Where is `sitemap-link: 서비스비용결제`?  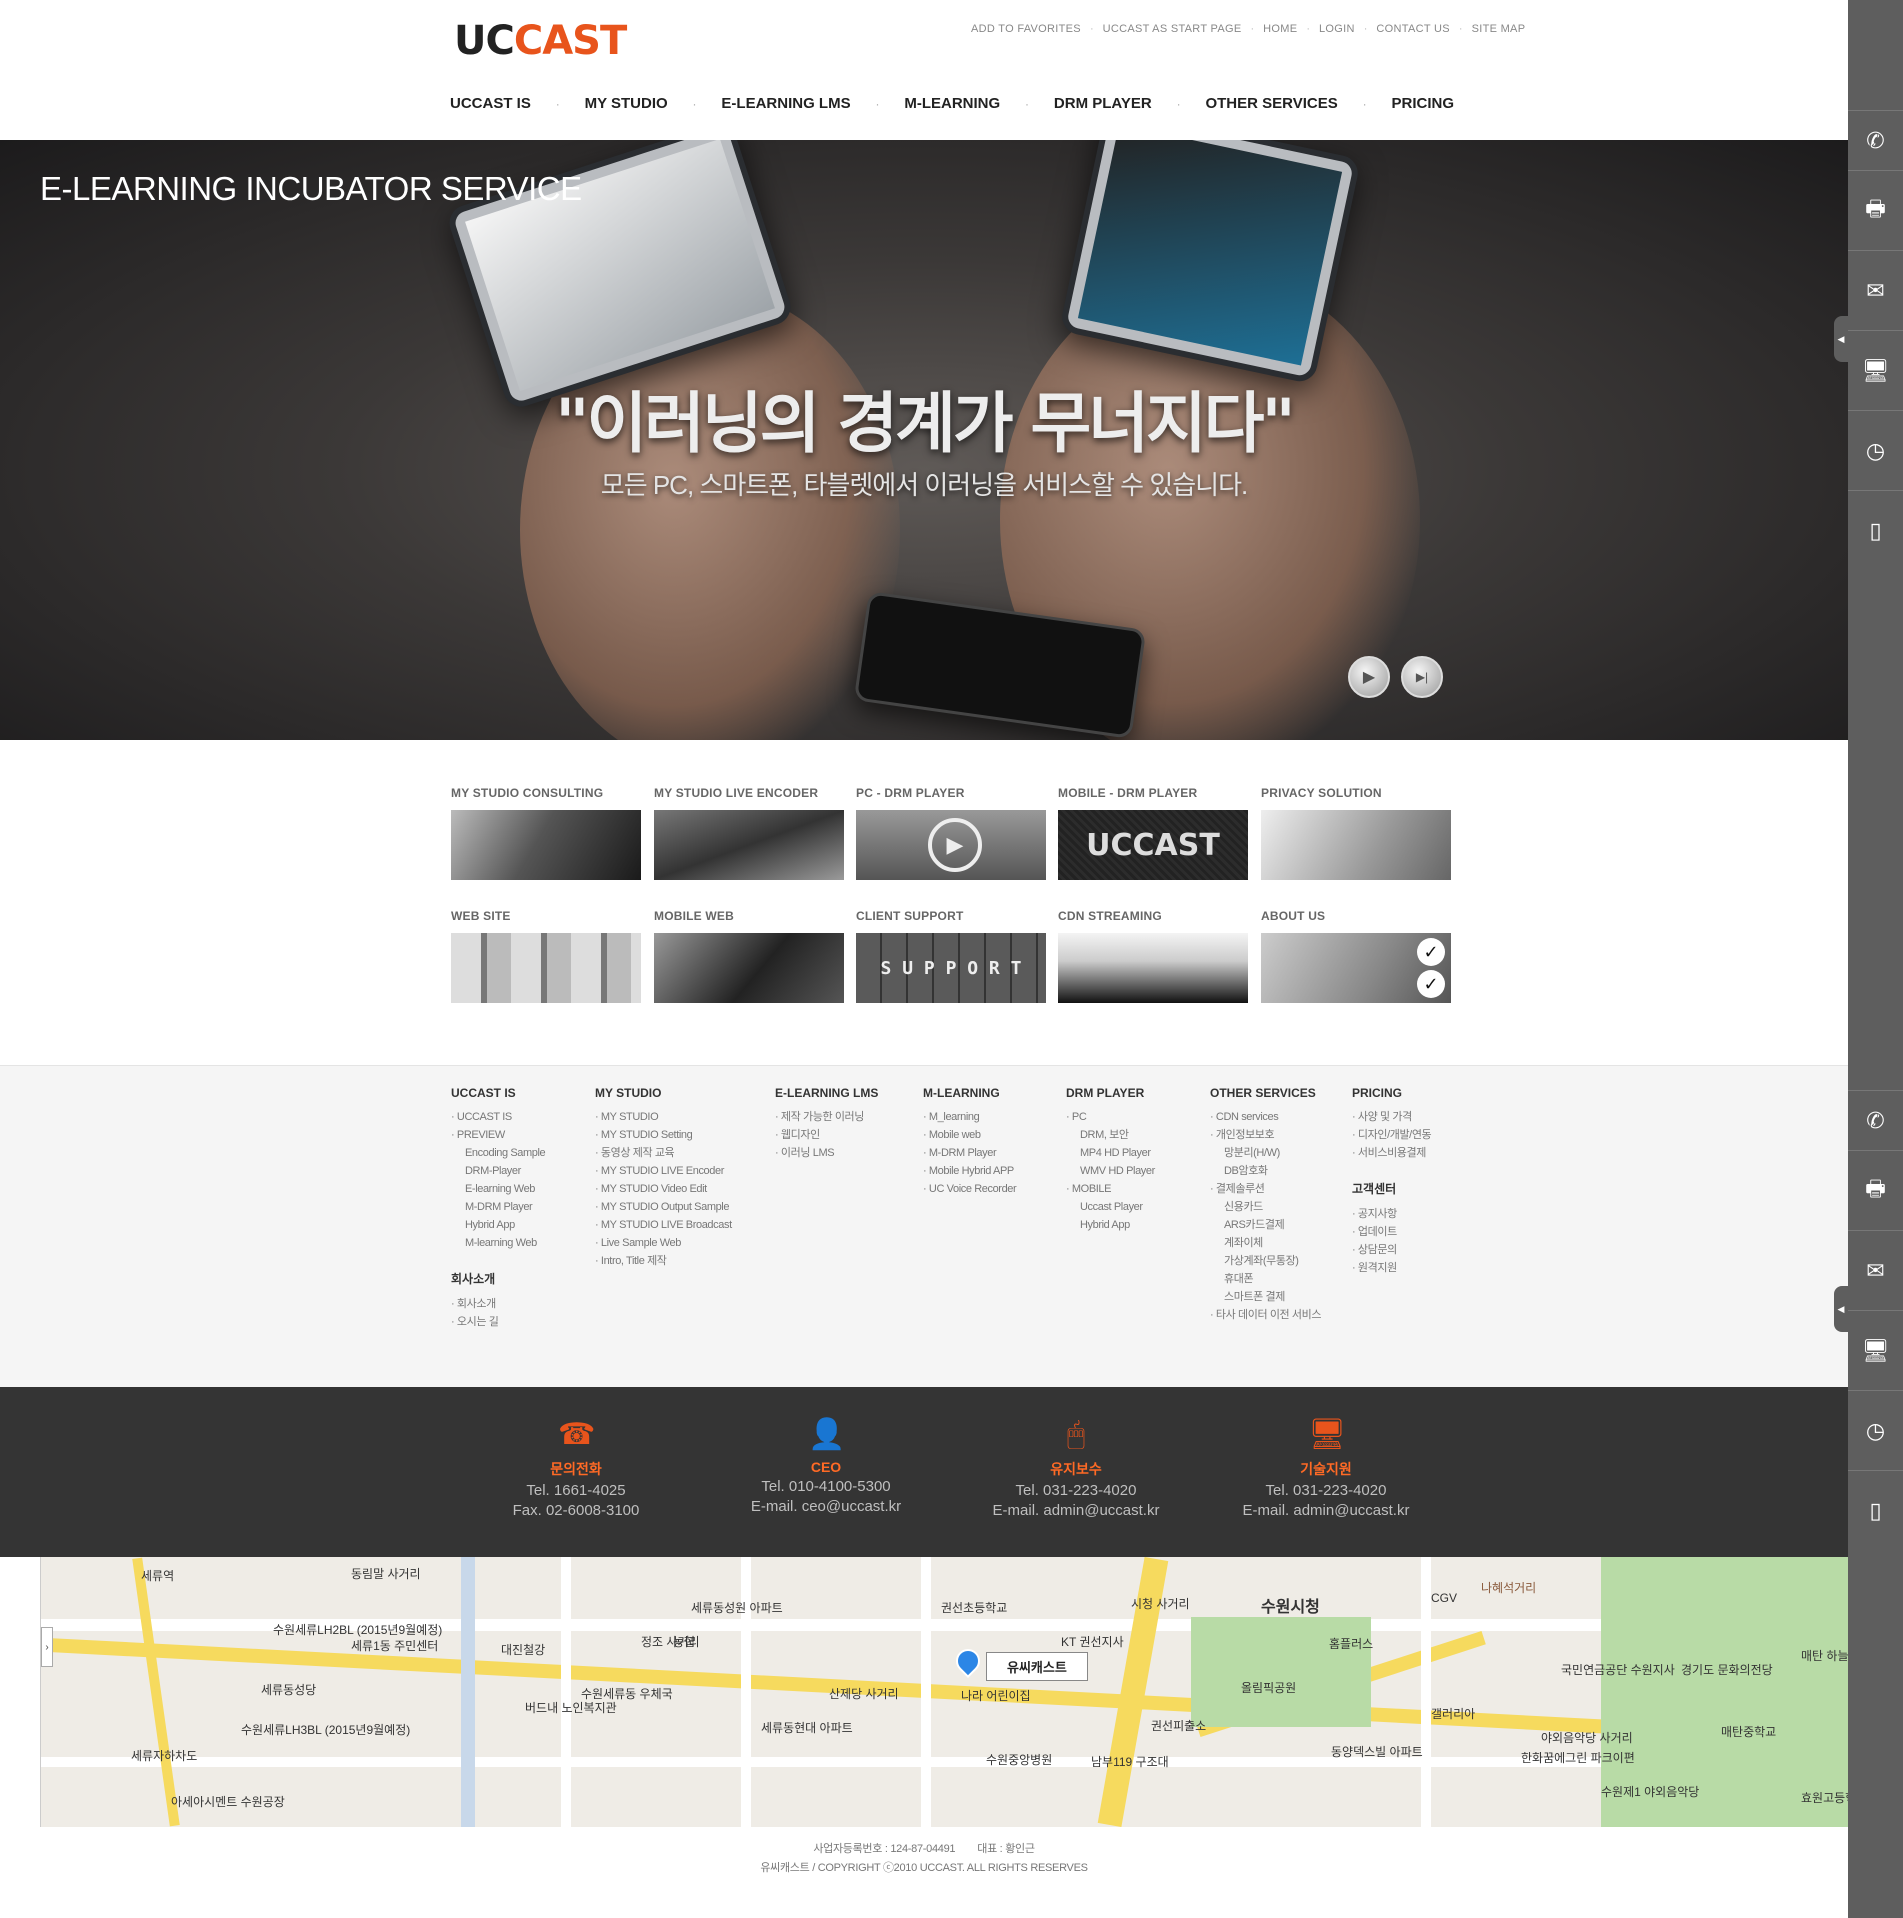 sitemap-link: 서비스비용결제 is located at coordinates (1391, 1153).